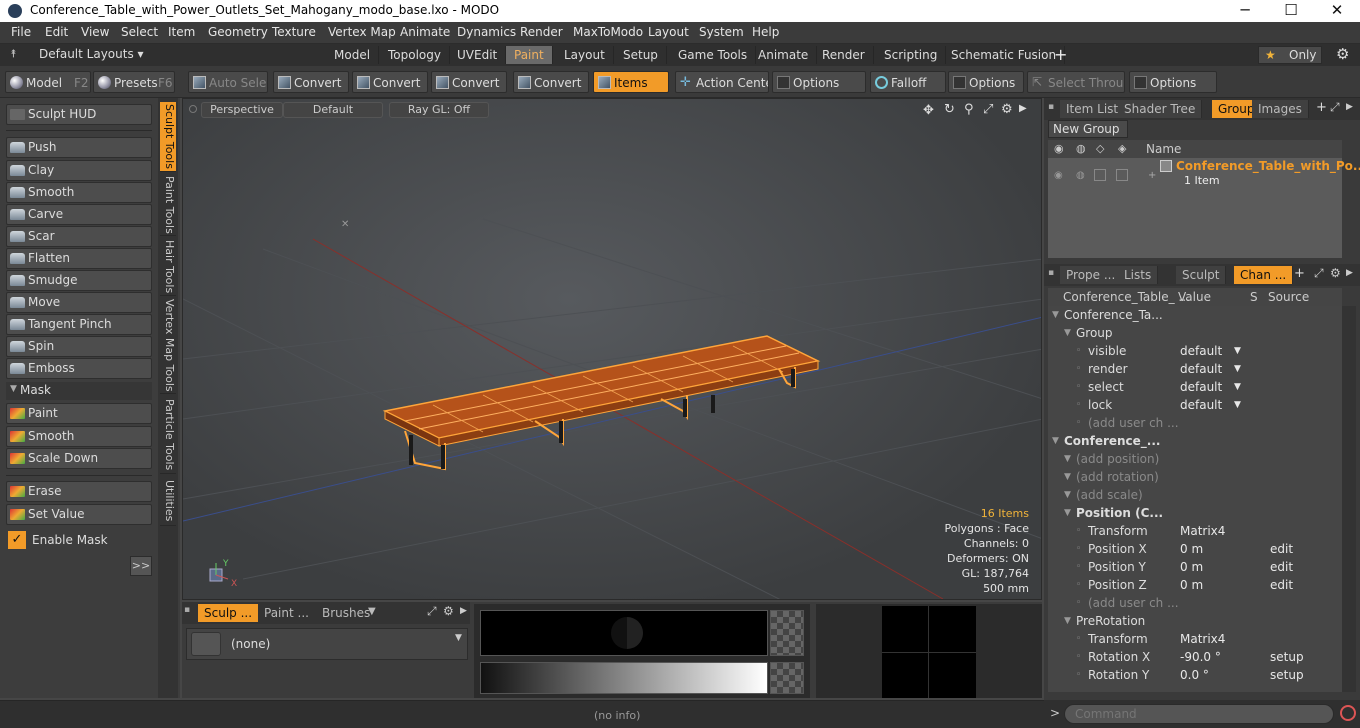  I want to click on tab-images: Images, so click(1280, 109).